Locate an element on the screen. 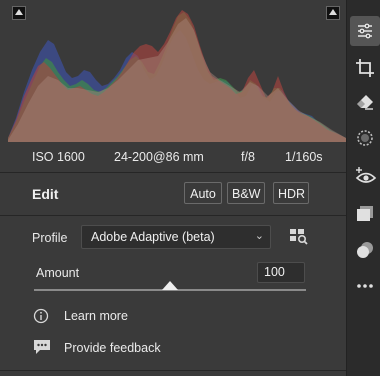 The image size is (380, 376). shutter-value: 1/160s is located at coordinates (304, 157).